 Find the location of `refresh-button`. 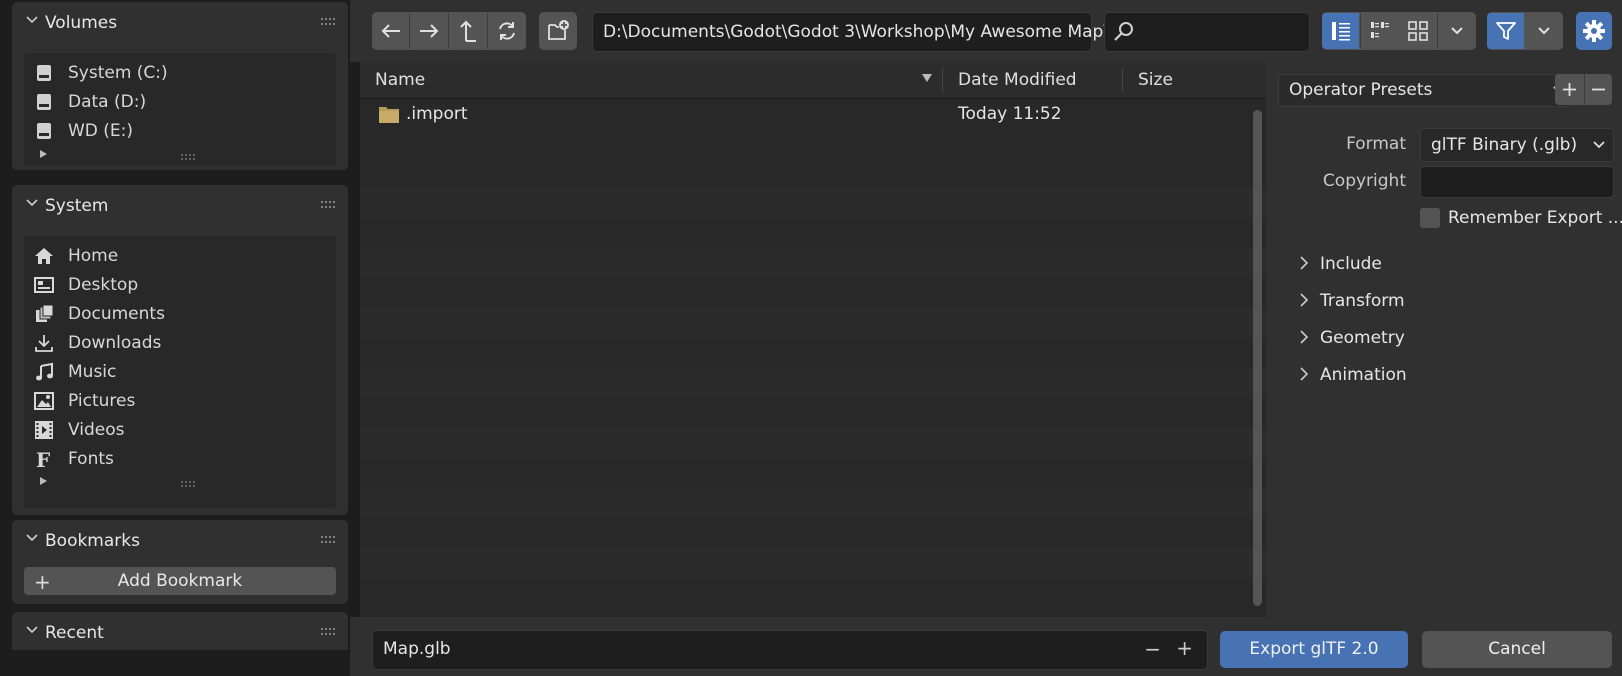

refresh-button is located at coordinates (507, 31).